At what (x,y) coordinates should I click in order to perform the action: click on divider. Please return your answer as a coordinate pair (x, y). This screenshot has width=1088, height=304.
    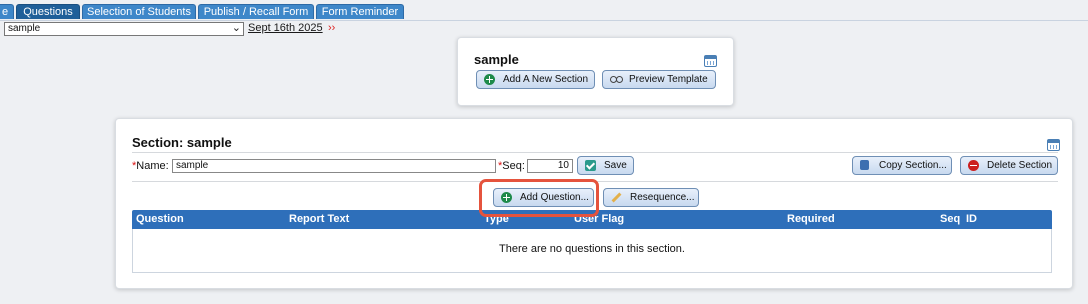
    Looking at the image, I should click on (595, 152).